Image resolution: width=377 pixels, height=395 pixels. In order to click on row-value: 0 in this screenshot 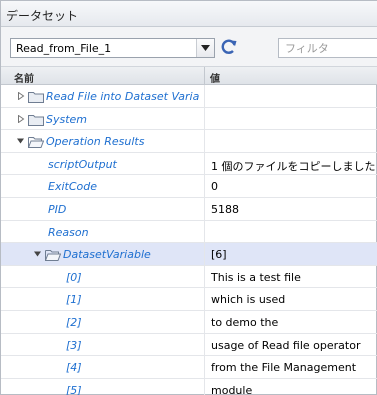, I will do `click(214, 187)`.